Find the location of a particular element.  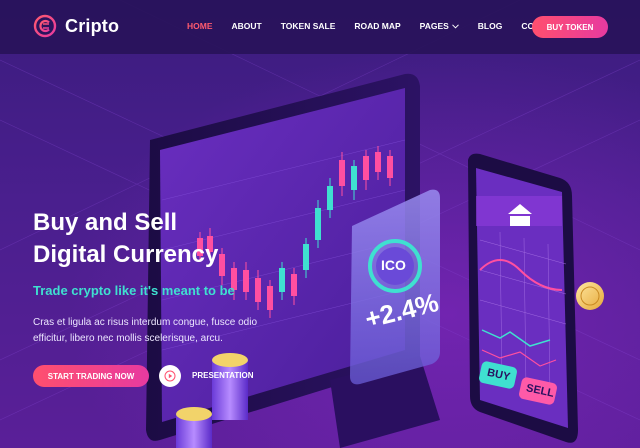

presentation-link: PRESENTATION is located at coordinates (222, 375).